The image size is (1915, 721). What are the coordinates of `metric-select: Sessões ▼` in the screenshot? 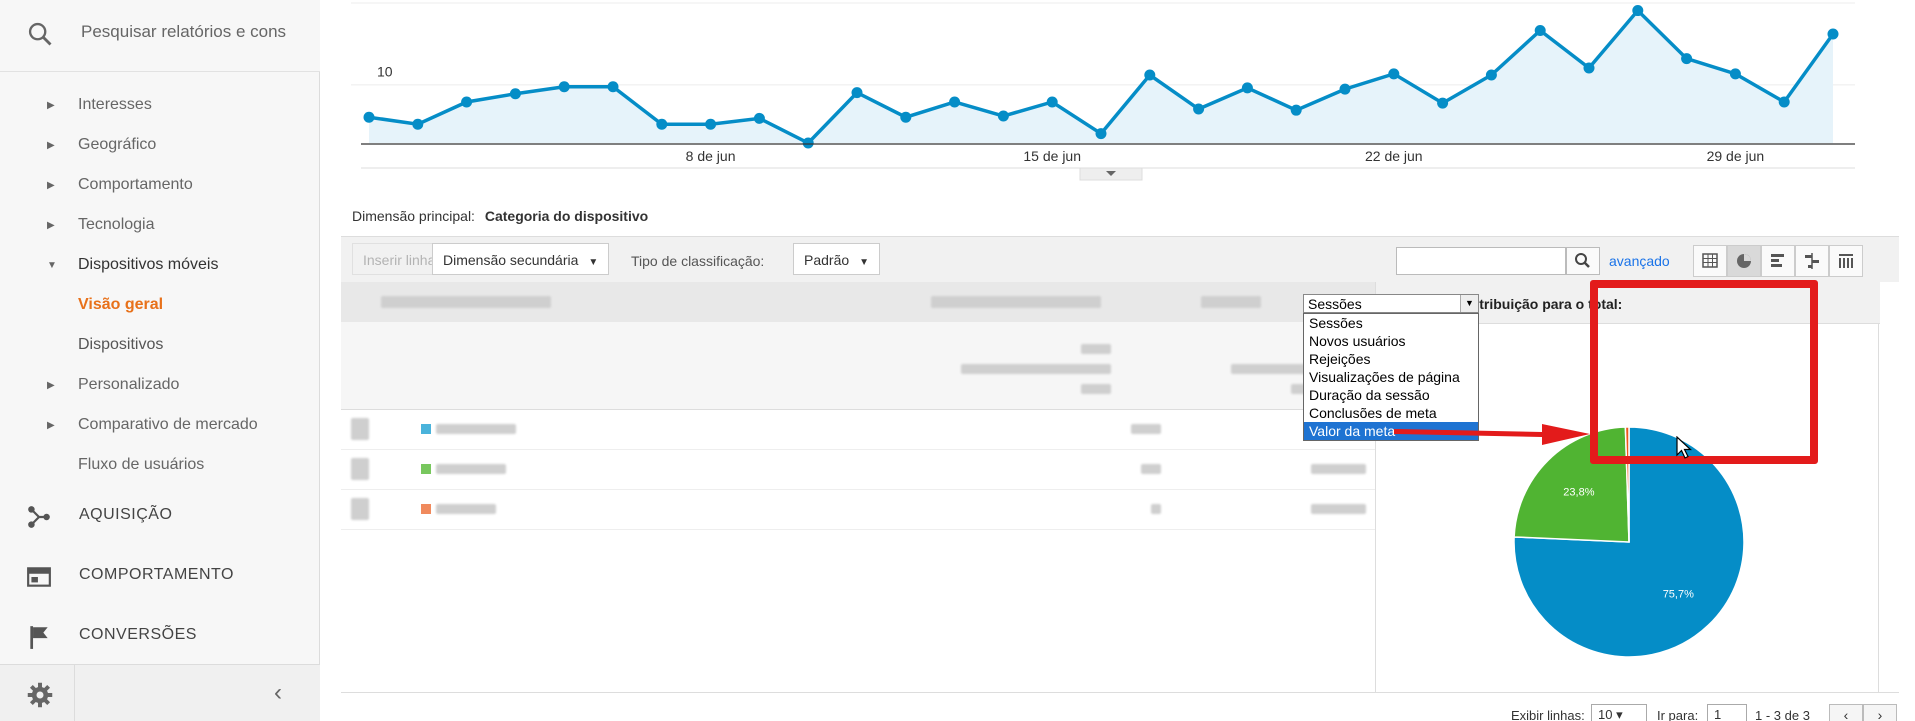 It's located at (1391, 303).